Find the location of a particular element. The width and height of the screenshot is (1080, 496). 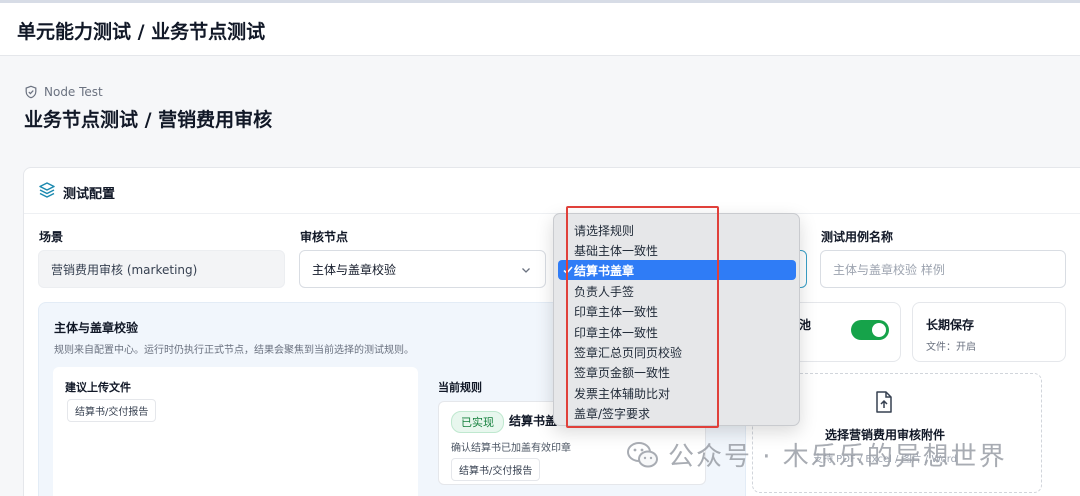

suggest-upload-label: 建议上传文件 is located at coordinates (98, 387).